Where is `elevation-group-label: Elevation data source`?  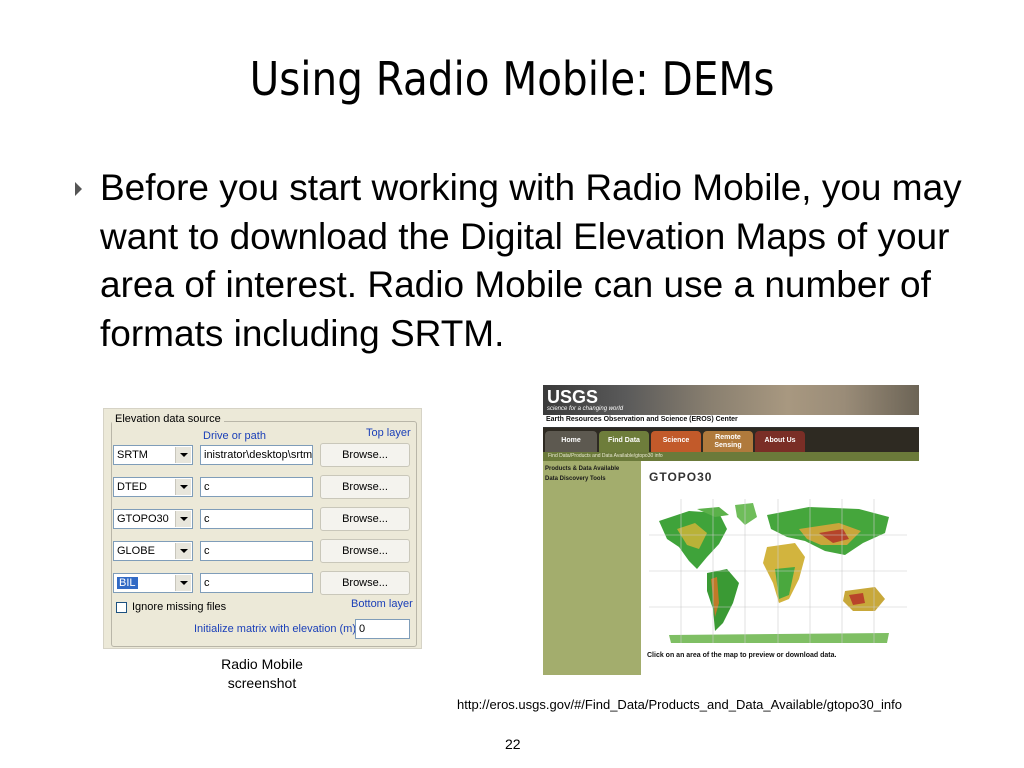
elevation-group-label: Elevation data source is located at coordinates (168, 419).